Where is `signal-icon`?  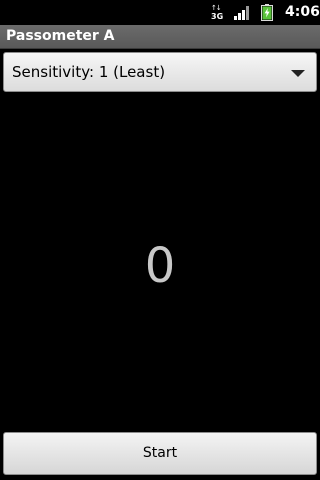
signal-icon is located at coordinates (241, 13).